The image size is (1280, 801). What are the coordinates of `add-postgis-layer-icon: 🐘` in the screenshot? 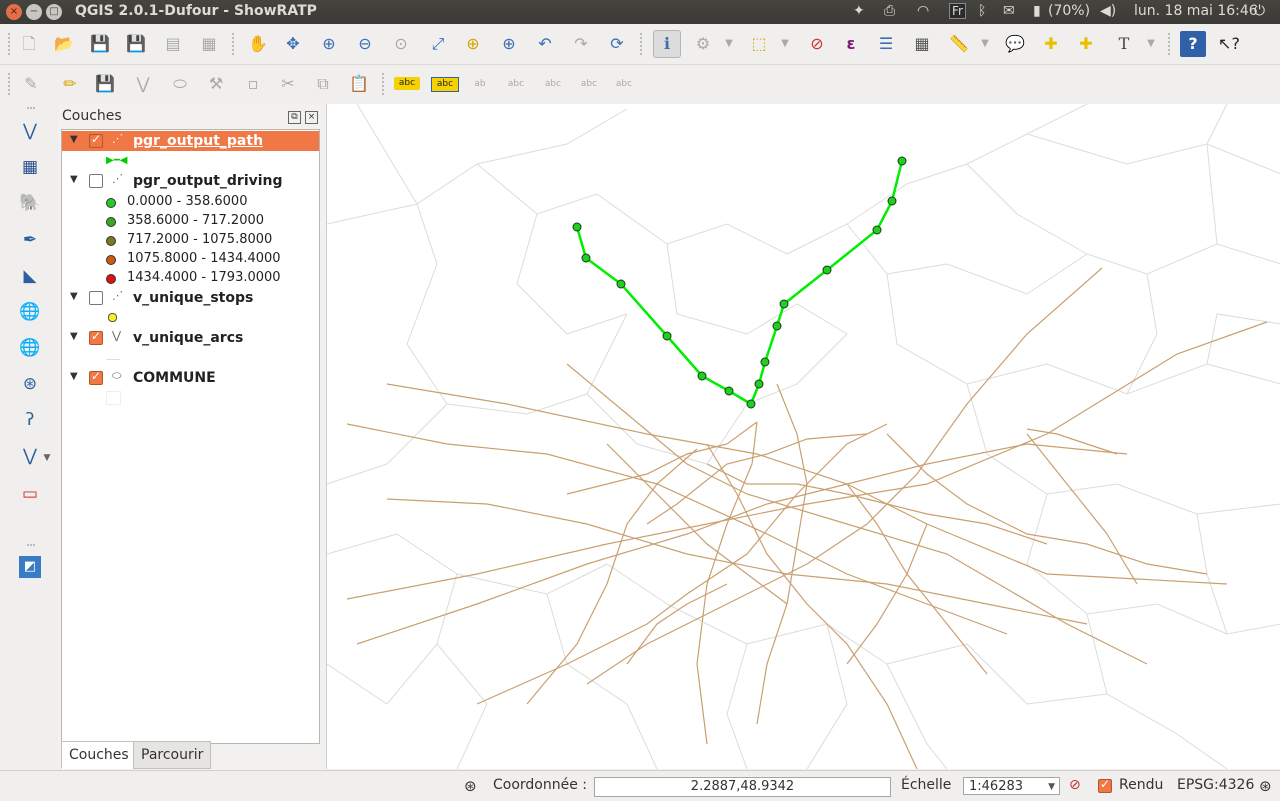 It's located at (30, 203).